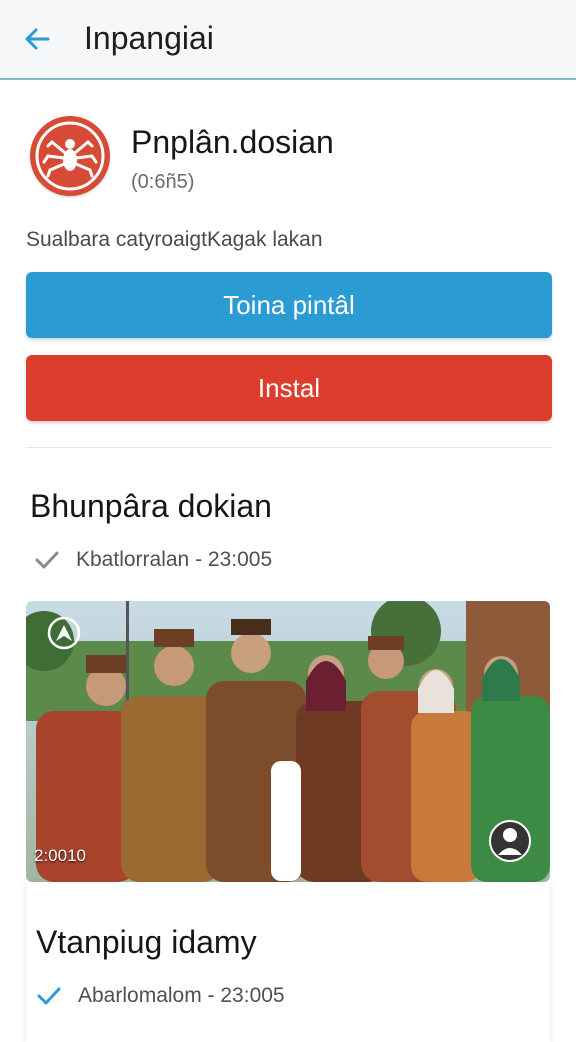 Image resolution: width=576 pixels, height=1042 pixels. I want to click on content-card: Vtanpiug idamy Abarlomalom - 23:005, so click(288, 962).